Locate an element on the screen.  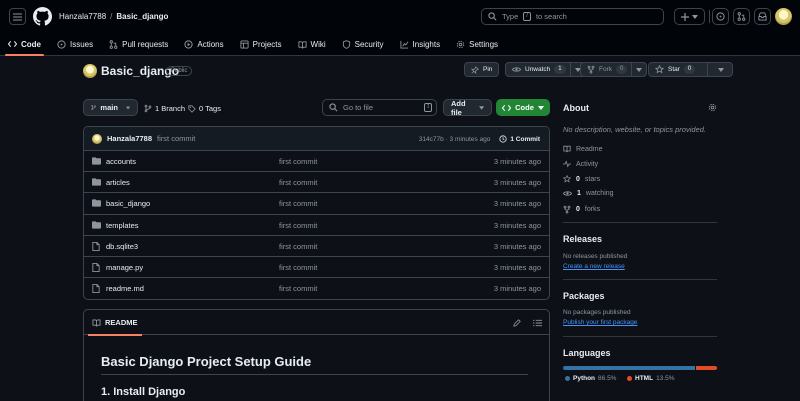
forks-link: 0 forks is located at coordinates (581, 209).